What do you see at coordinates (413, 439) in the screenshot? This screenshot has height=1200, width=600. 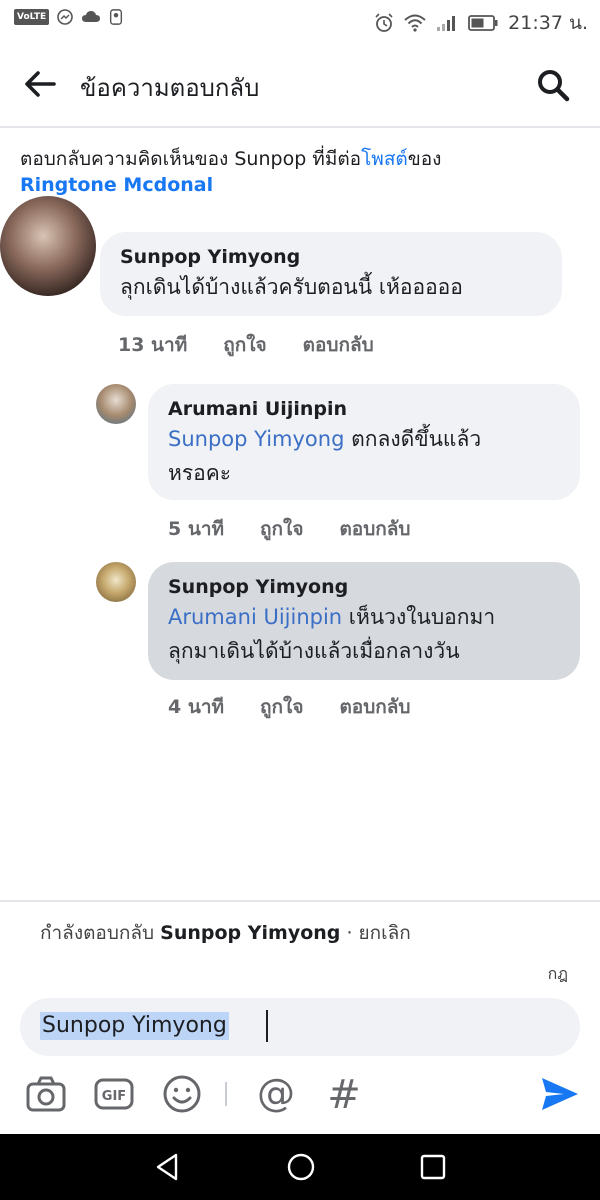 I see `comment-text-line1: ตกลงดีขึ้นแล้ว` at bounding box center [413, 439].